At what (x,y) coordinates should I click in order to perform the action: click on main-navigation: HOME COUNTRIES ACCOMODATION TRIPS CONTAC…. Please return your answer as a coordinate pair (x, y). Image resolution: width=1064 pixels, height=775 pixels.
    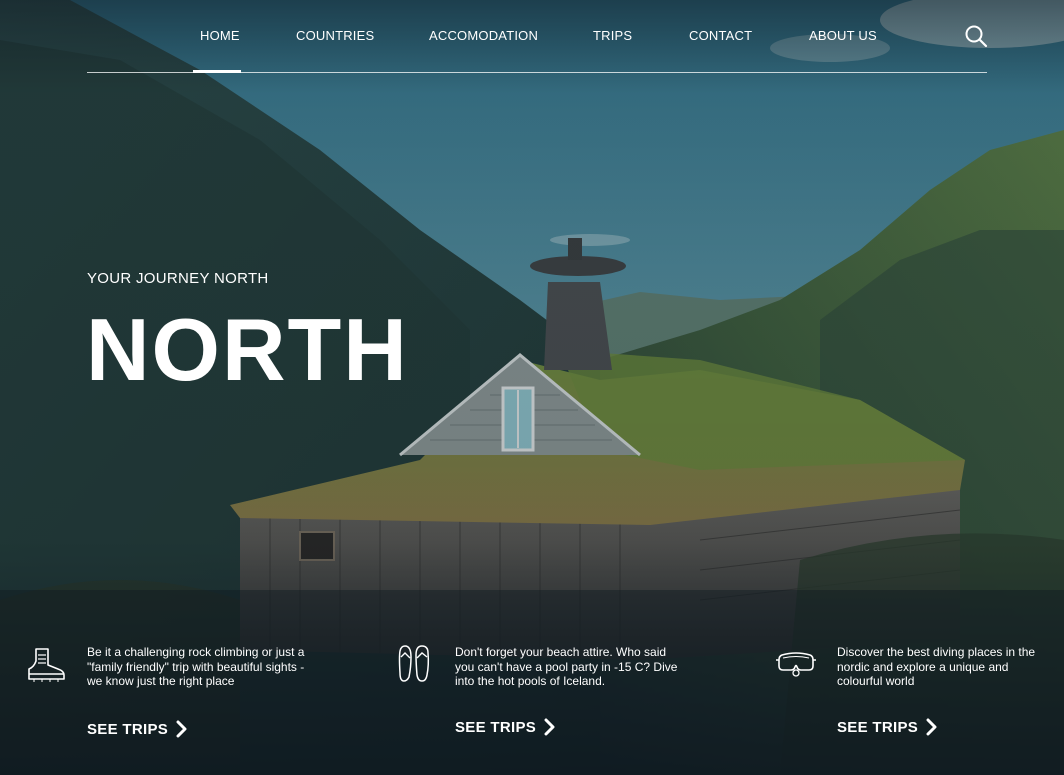
    Looking at the image, I should click on (532, 37).